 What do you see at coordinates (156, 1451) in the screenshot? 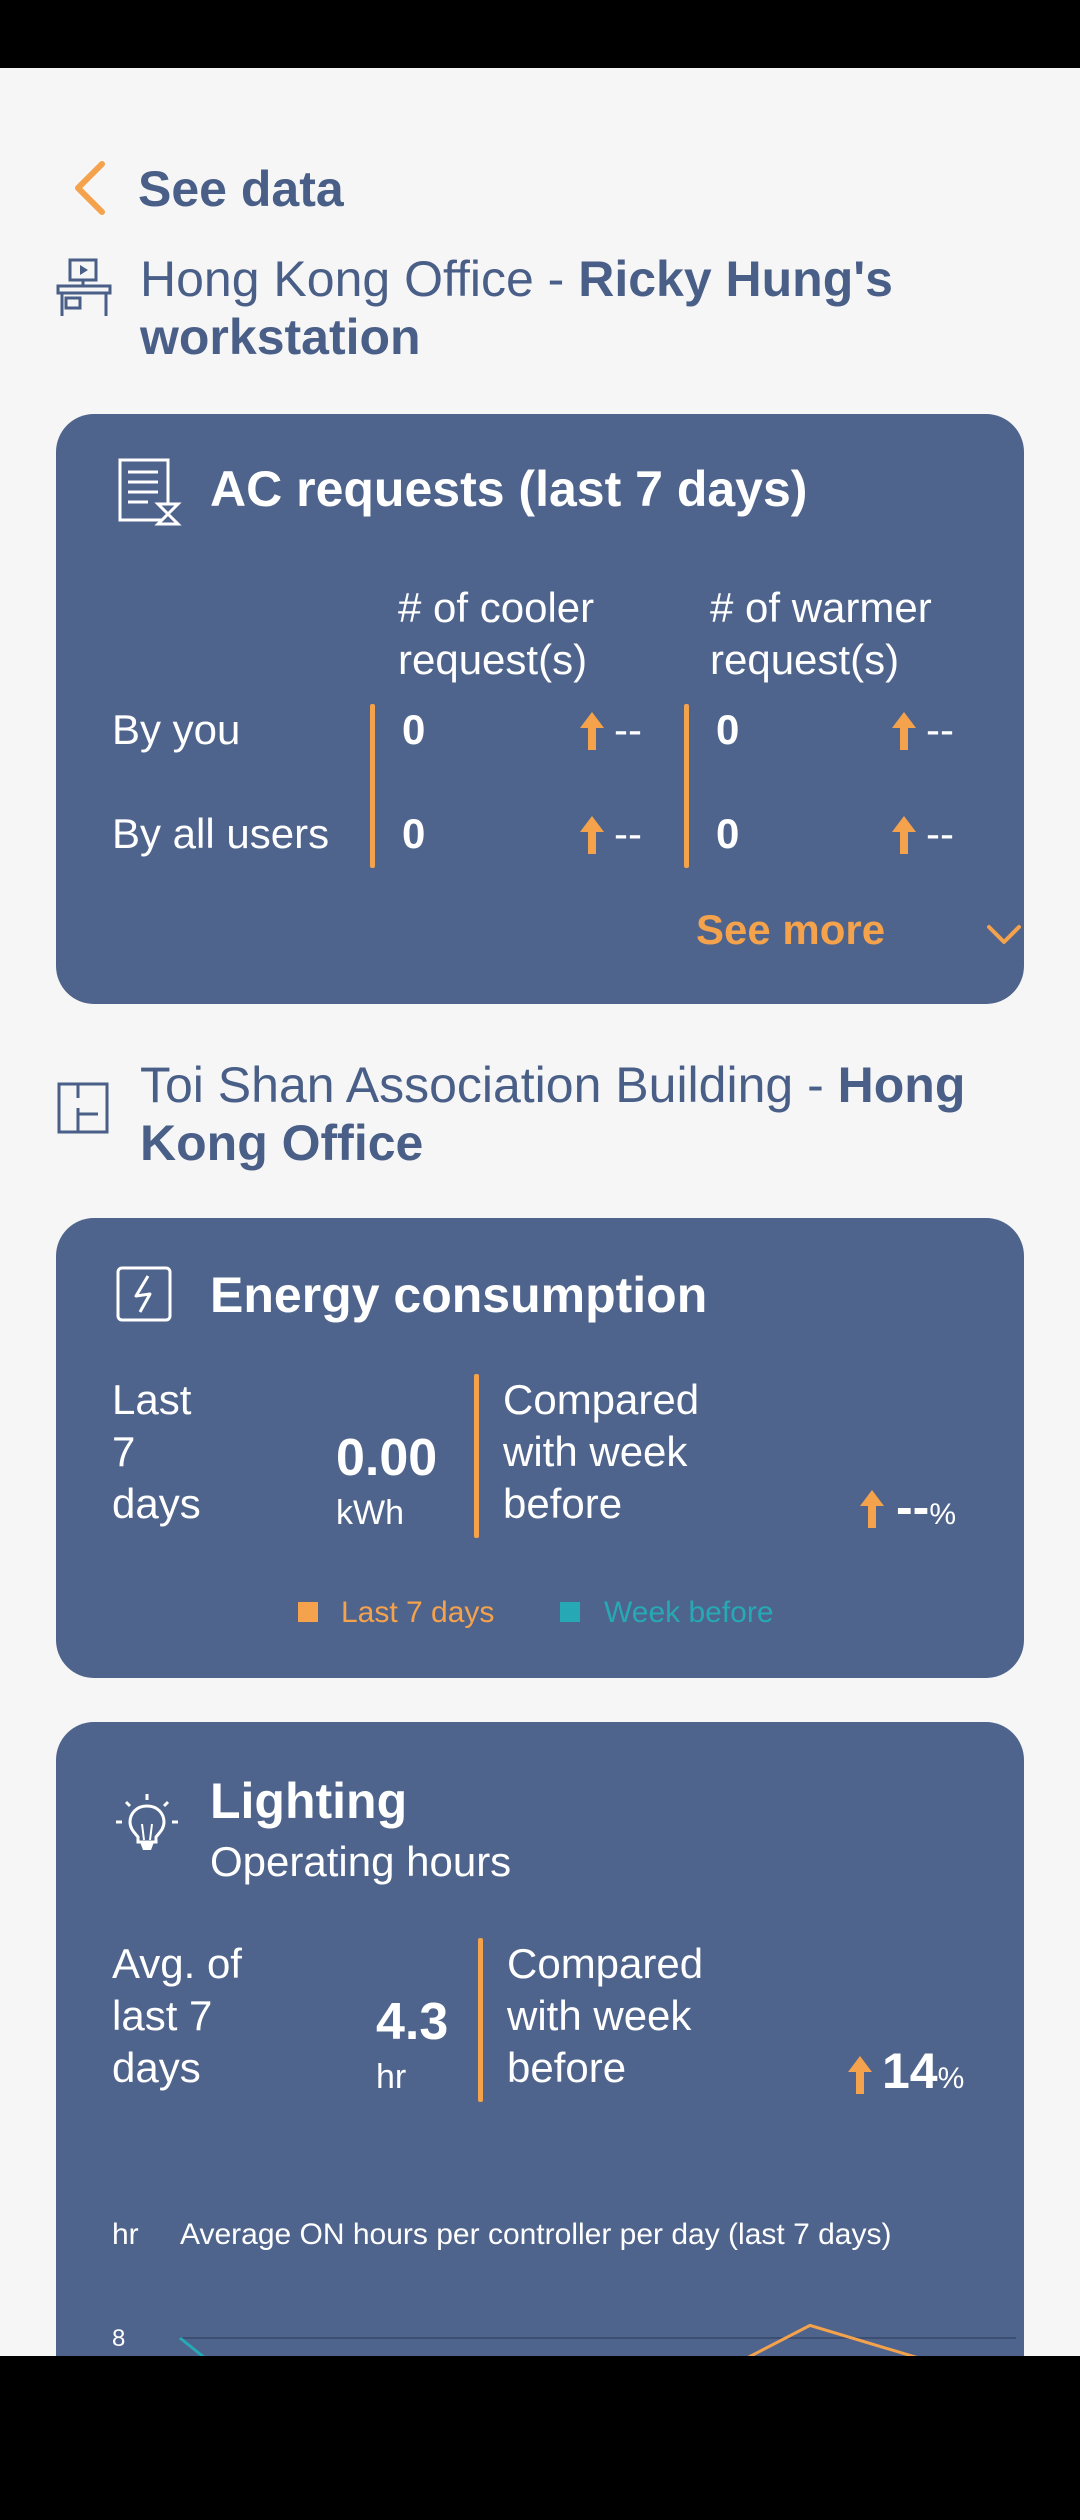
I see `energy-period-label: Last 7 days` at bounding box center [156, 1451].